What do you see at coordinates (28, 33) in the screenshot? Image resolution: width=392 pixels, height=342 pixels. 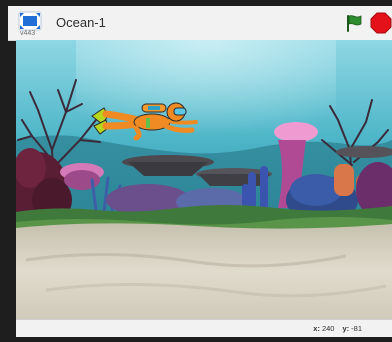 I see `version-label: v443` at bounding box center [28, 33].